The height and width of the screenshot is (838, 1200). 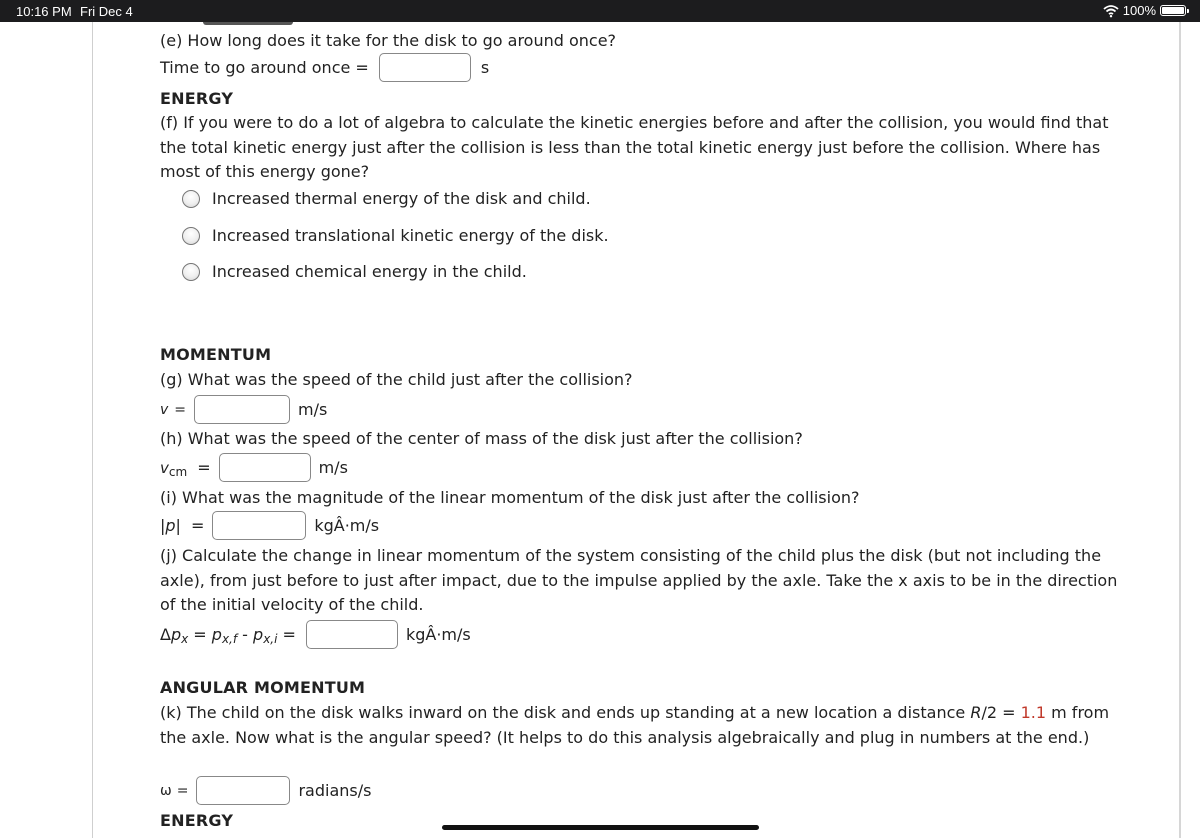 I want to click on wifi-icon, so click(x=1111, y=10).